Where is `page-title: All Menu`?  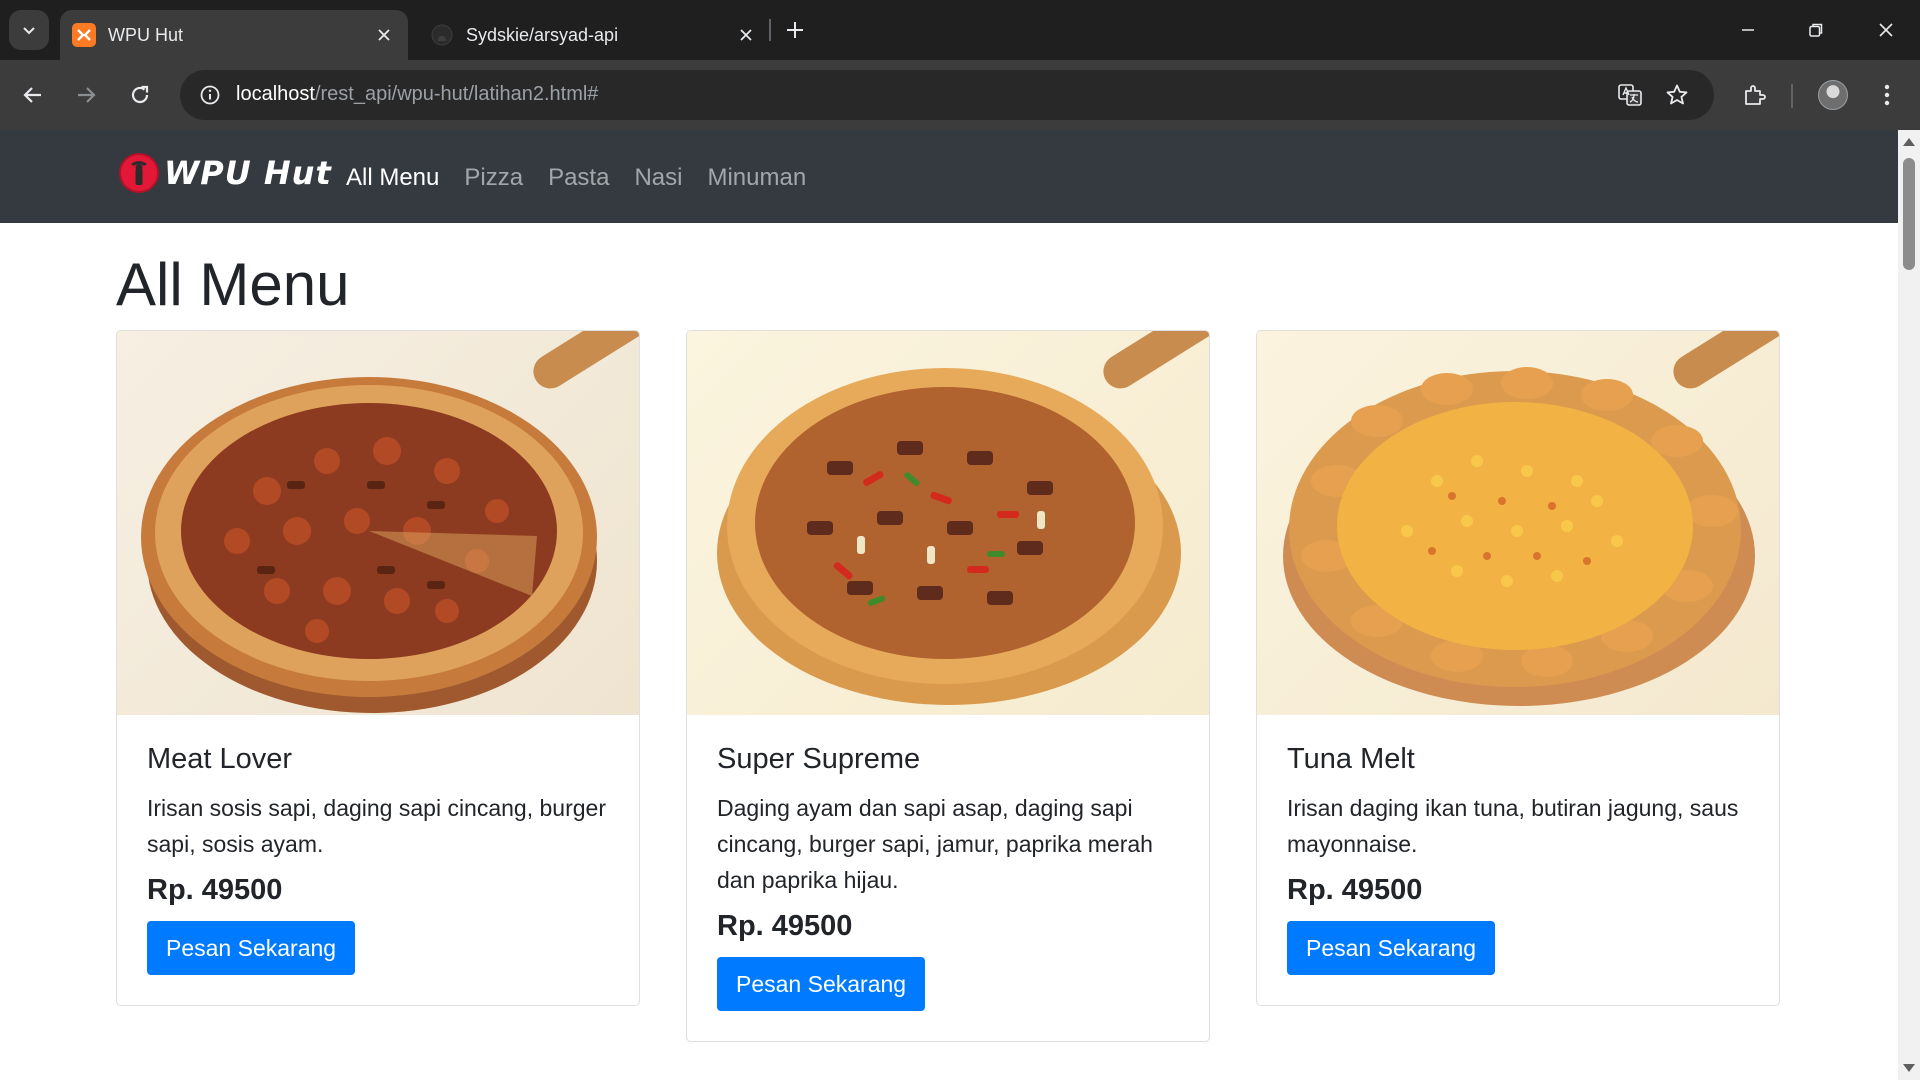
page-title: All Menu is located at coordinates (233, 284).